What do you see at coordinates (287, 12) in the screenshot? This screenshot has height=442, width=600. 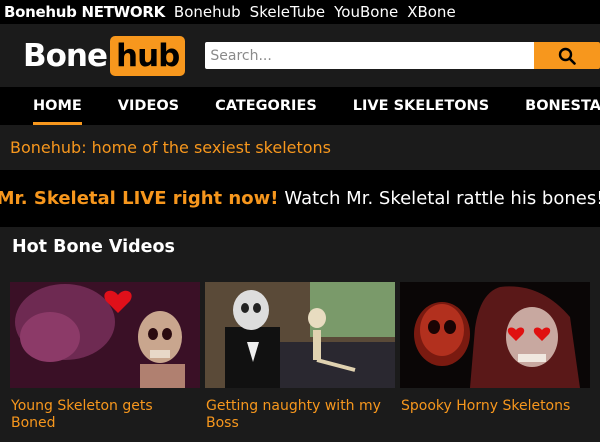 I see `network-link-skeletube: SkeleTube` at bounding box center [287, 12].